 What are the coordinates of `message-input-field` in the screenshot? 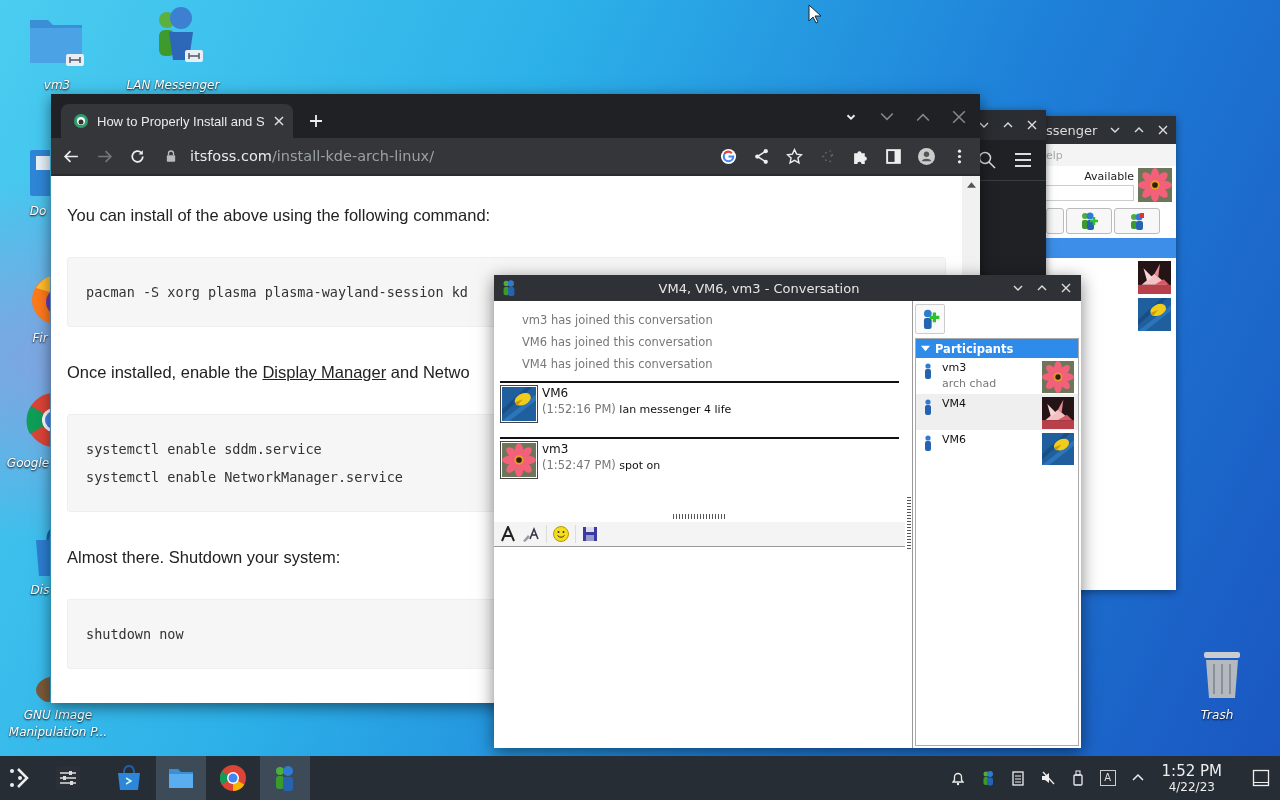 It's located at (699, 647).